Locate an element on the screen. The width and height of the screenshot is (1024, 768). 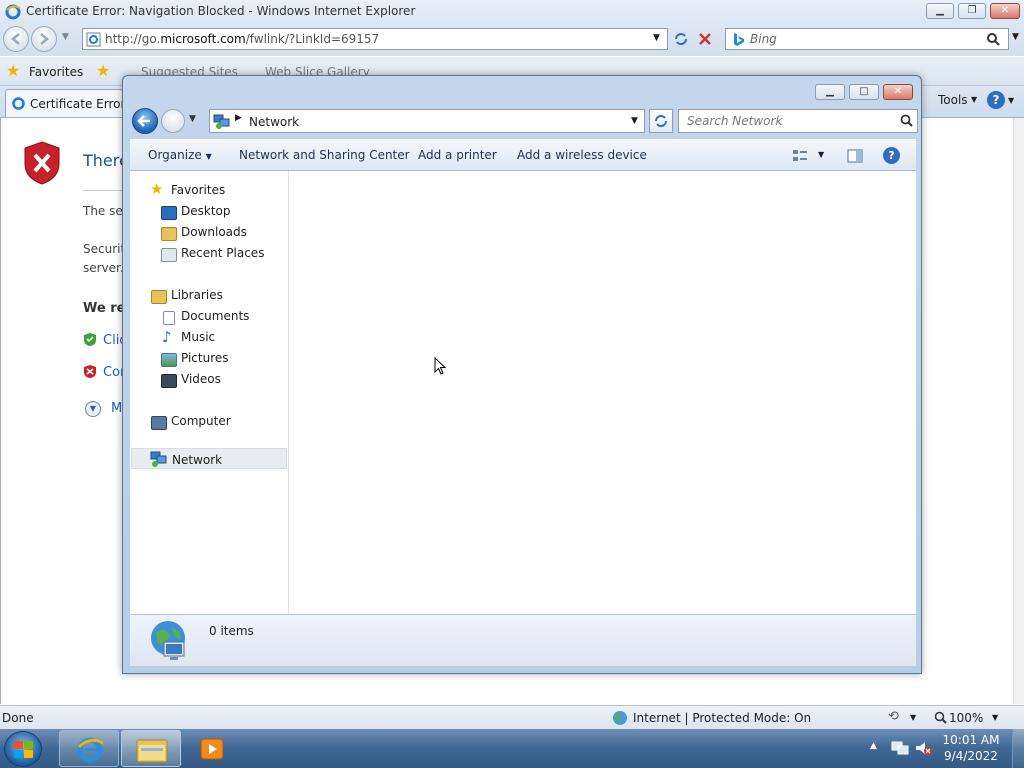
nav-computer: Computer is located at coordinates (201, 421).